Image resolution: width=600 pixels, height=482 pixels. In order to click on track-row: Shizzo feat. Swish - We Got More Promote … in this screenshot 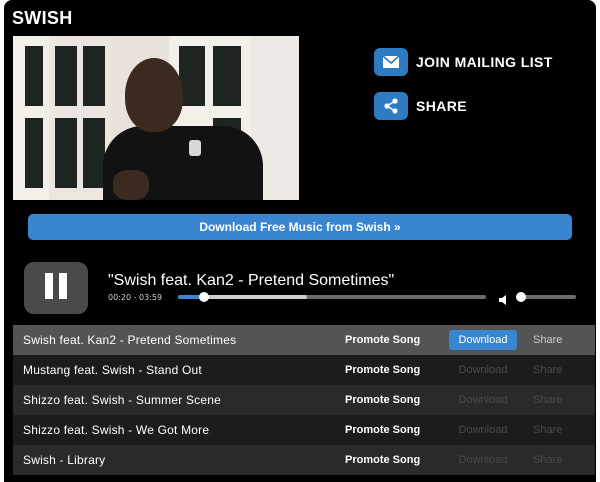, I will do `click(304, 430)`.